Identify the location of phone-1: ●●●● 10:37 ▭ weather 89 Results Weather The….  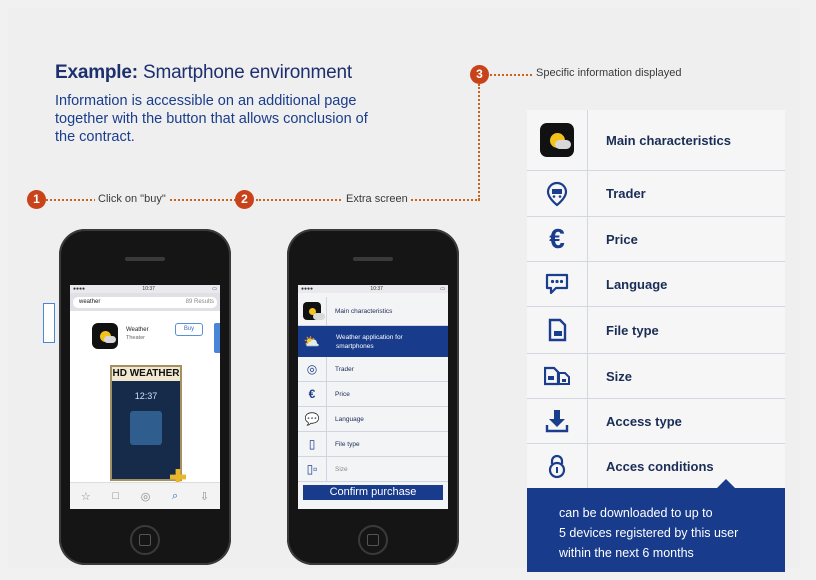
(145, 397).